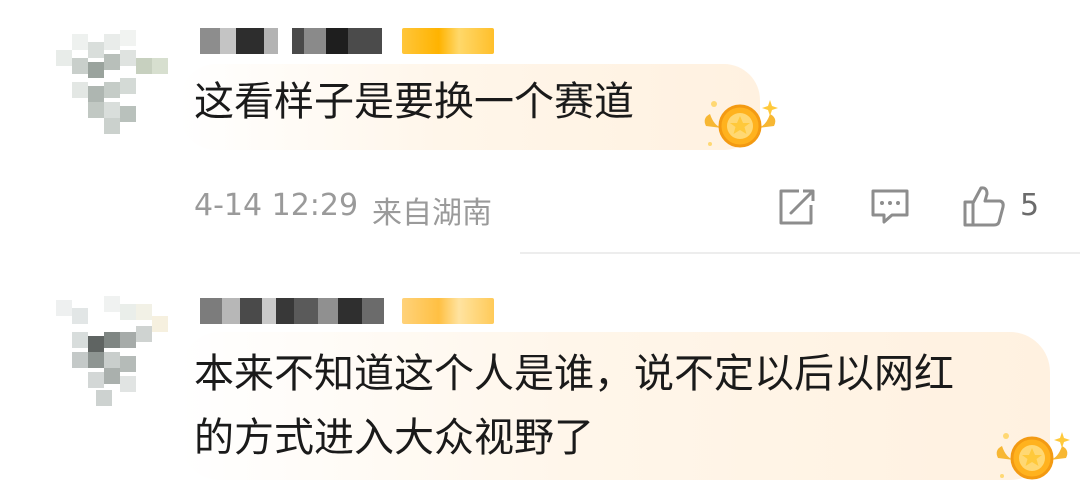  I want to click on divider, so click(800, 253).